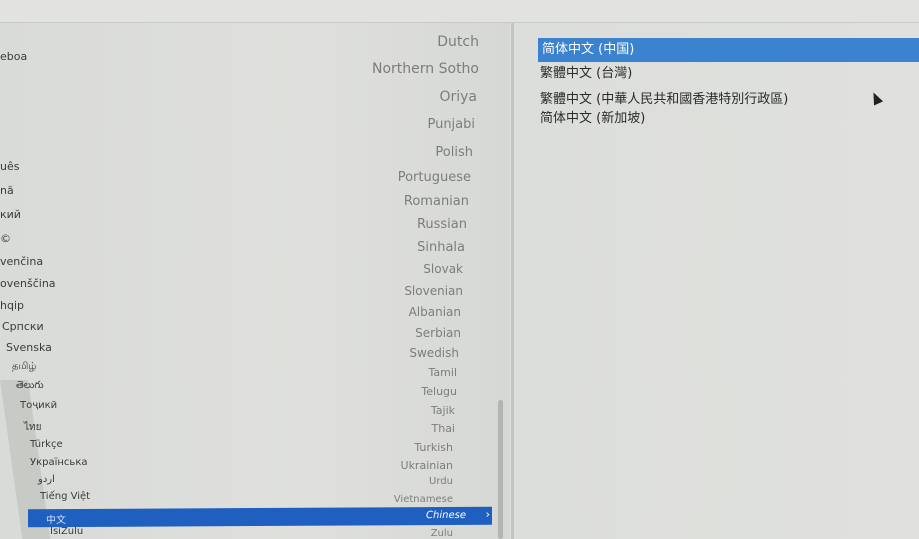 This screenshot has width=919, height=539. Describe the element at coordinates (454, 152) in the screenshot. I see `language-english-name: Polish` at that location.